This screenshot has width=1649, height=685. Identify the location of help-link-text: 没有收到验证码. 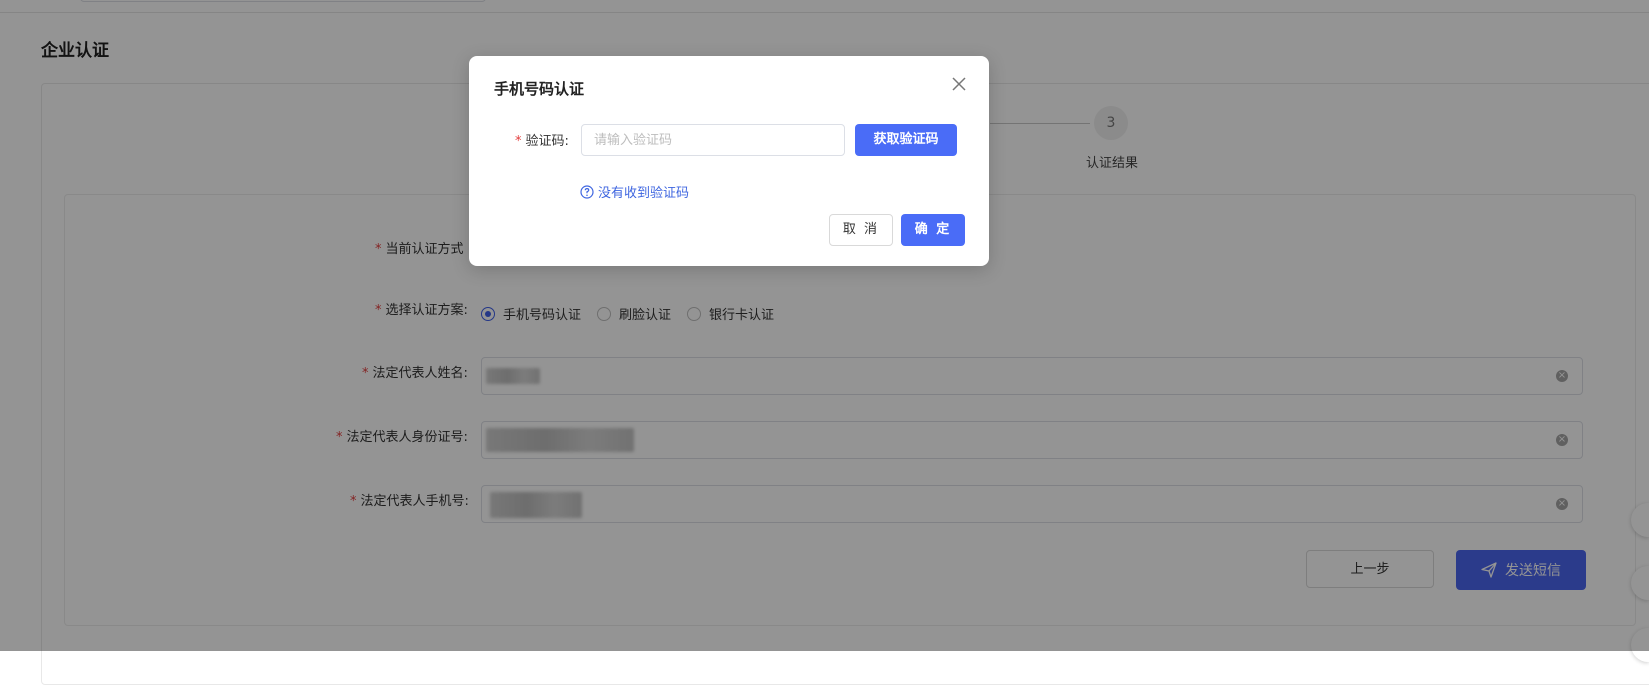
(644, 193).